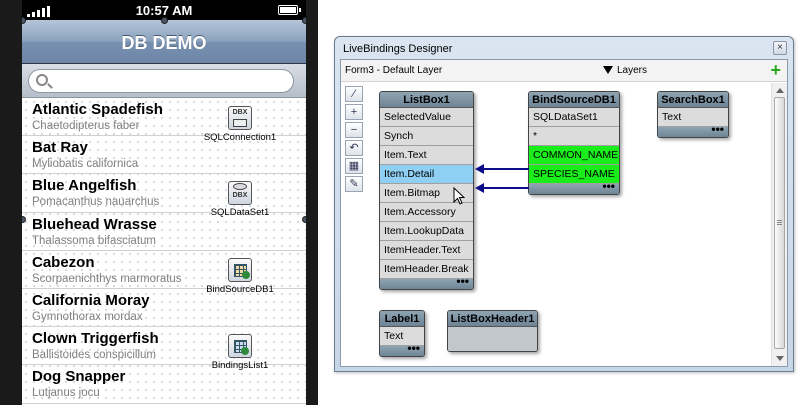 Image resolution: width=800 pixels, height=405 pixels. Describe the element at coordinates (426, 212) in the screenshot. I see `member-item-accessory: Item.Accessory` at that location.